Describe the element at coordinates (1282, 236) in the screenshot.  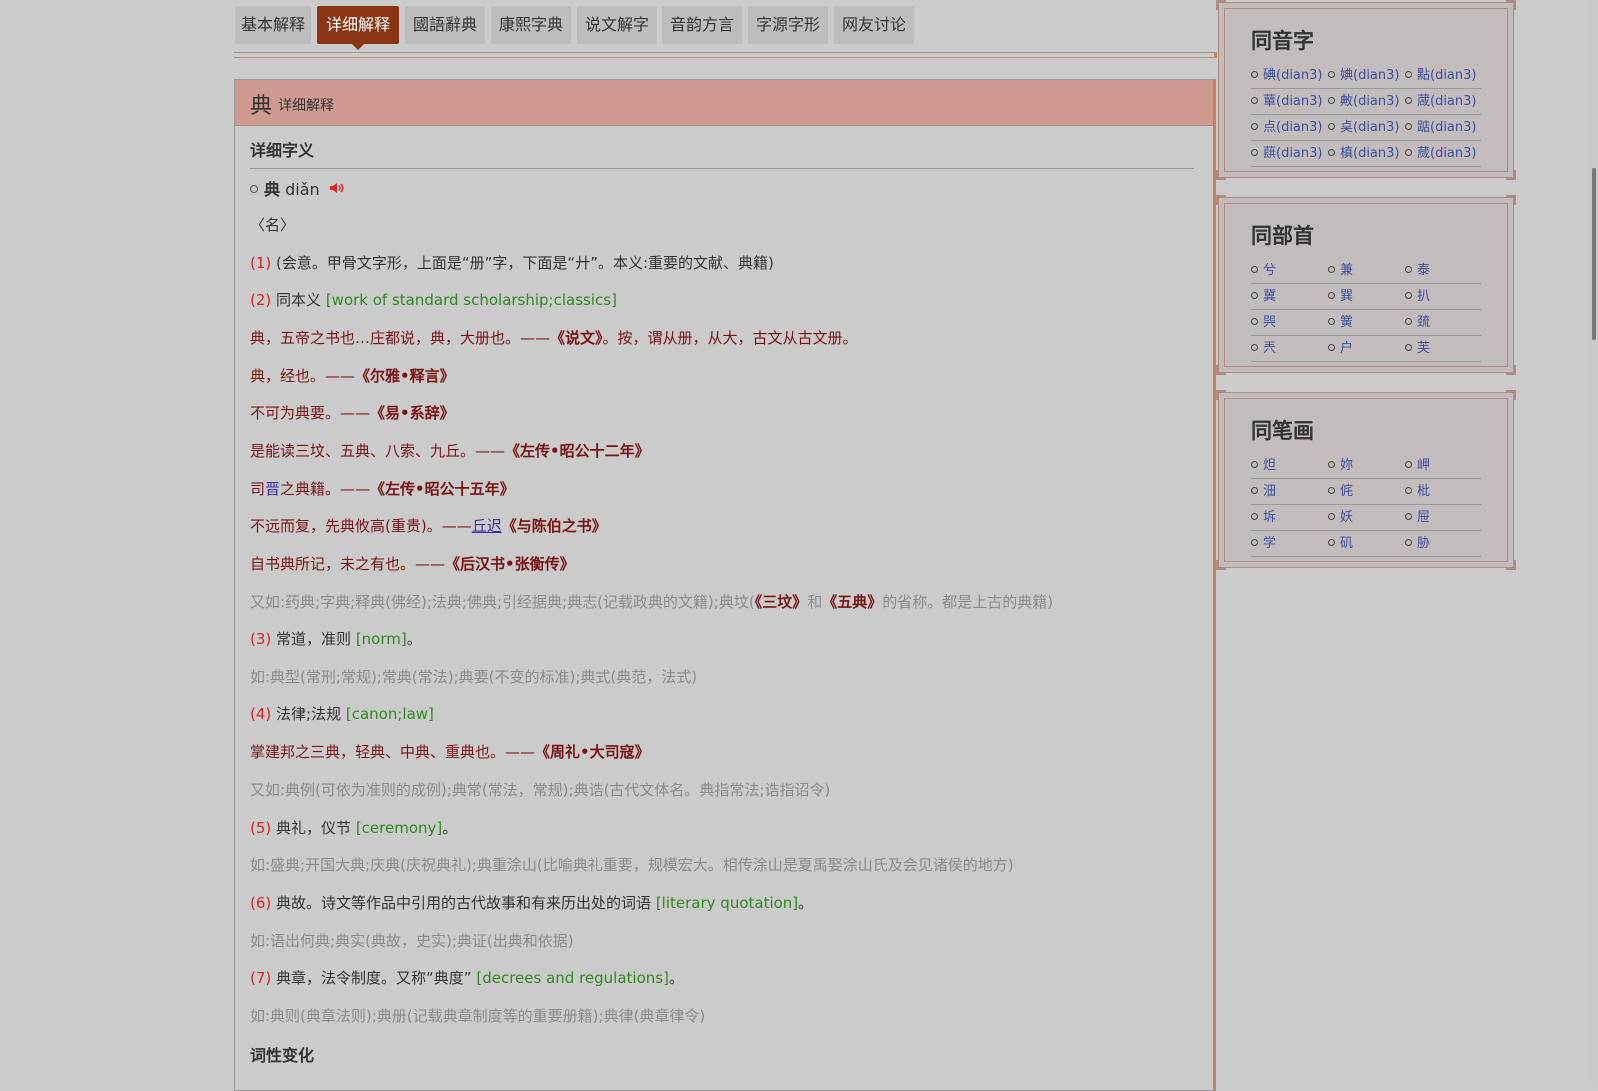
I see `same-radical-title: 同部首` at that location.